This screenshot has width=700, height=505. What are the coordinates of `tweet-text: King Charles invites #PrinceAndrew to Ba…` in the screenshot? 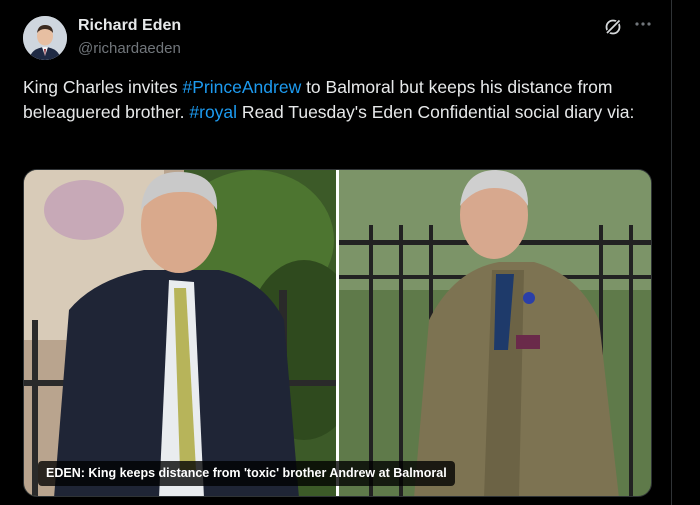 It's located at (338, 100).